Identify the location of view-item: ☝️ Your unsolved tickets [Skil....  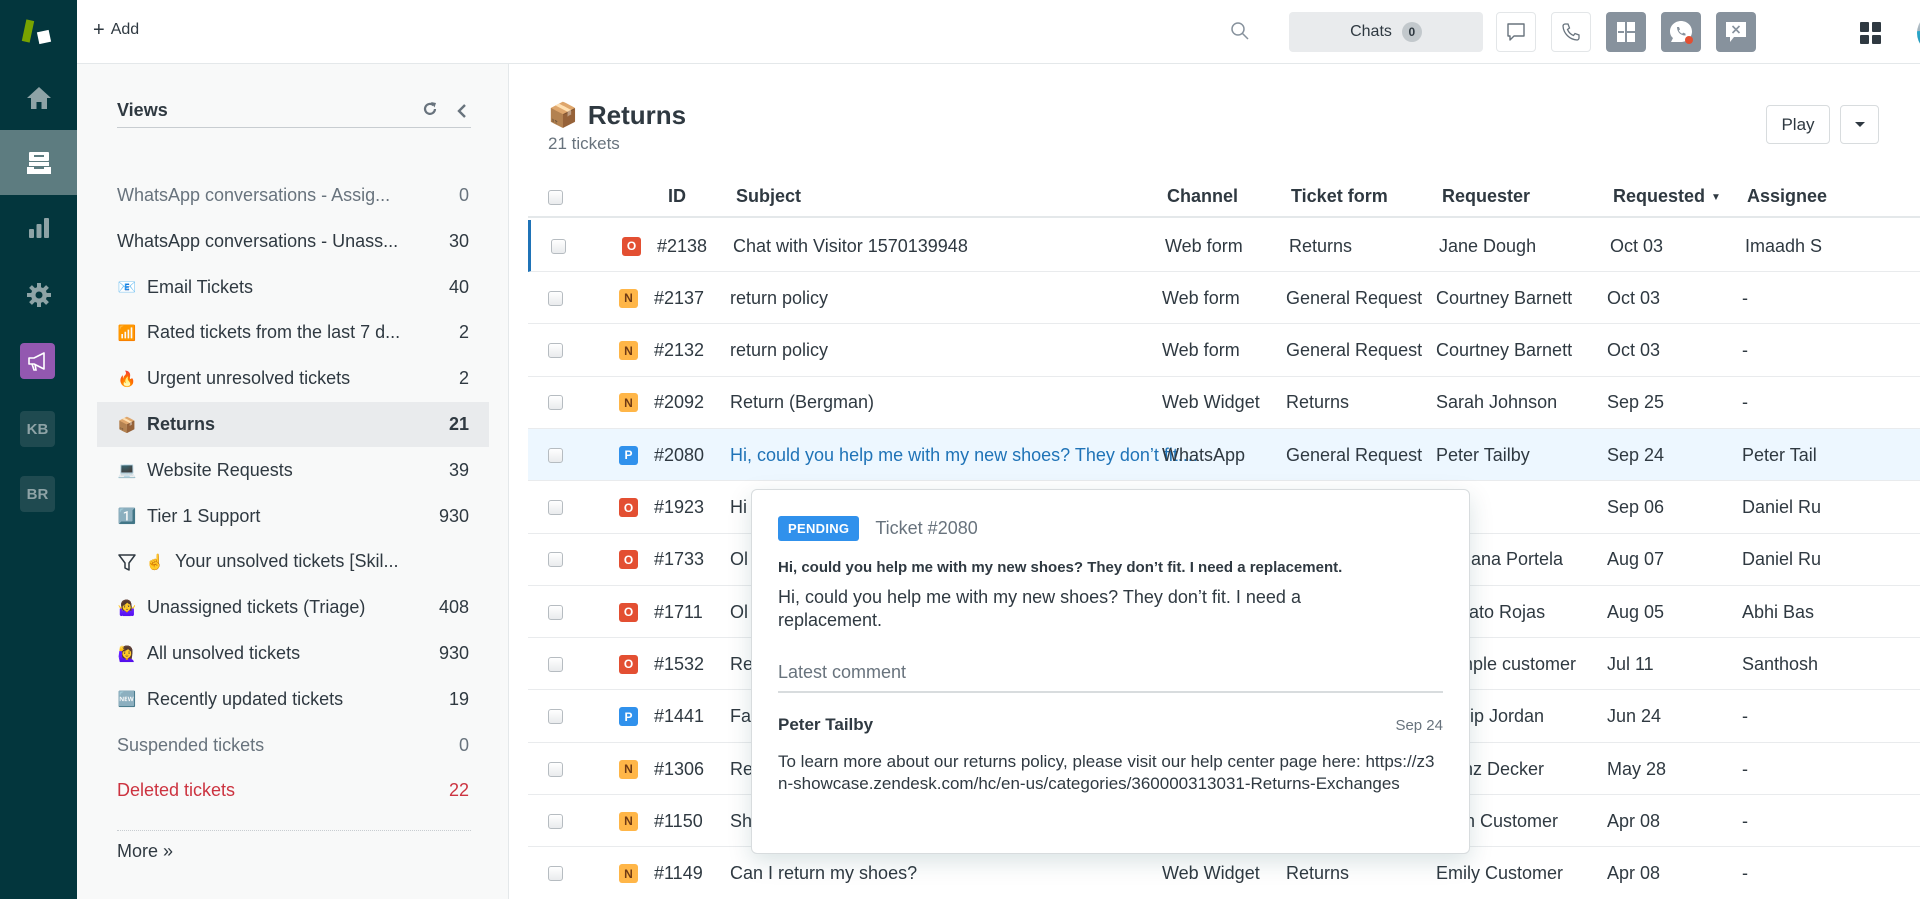
(293, 561).